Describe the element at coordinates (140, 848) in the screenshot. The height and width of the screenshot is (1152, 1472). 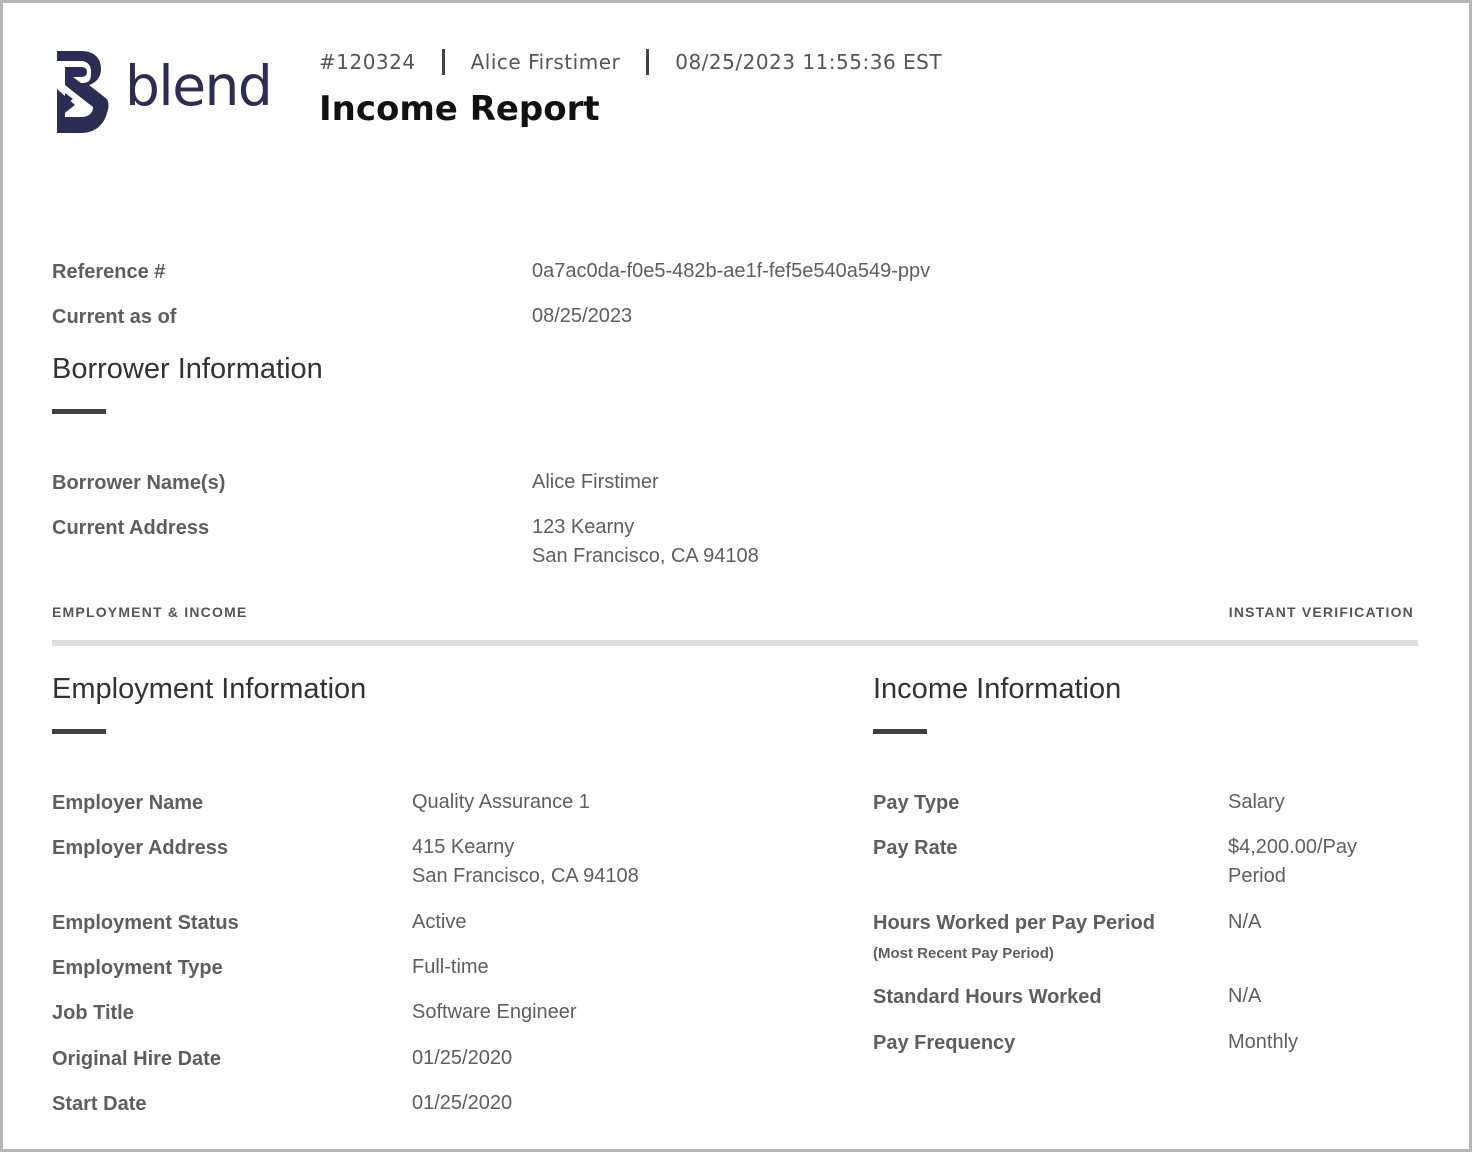
I see `employer-address-label: Employer Address` at that location.